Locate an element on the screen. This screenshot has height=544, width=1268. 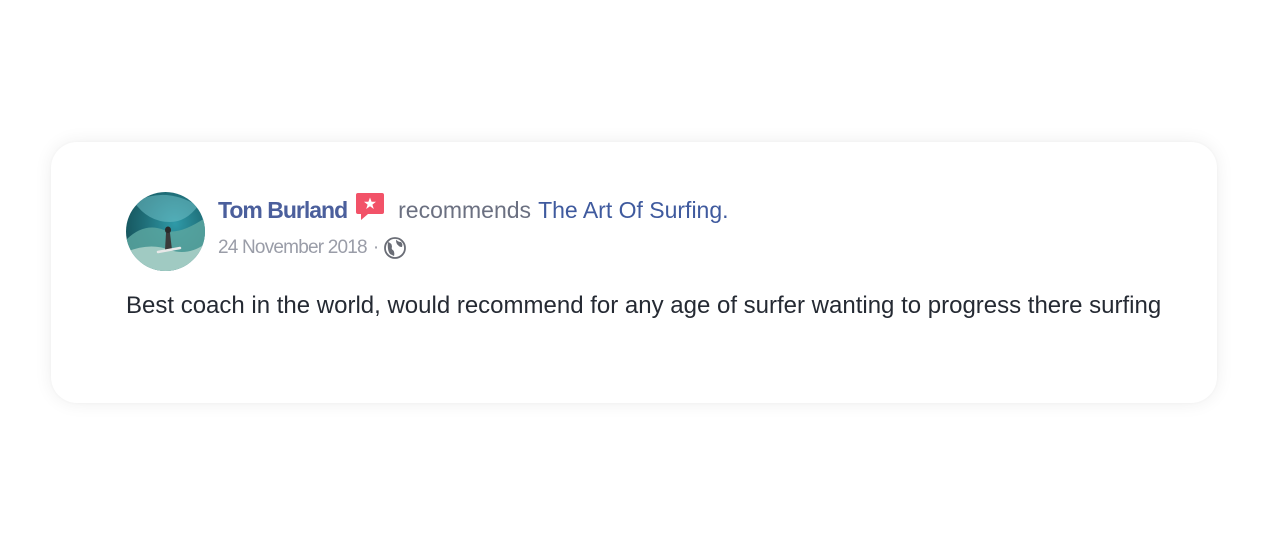
surfer-photo is located at coordinates (165, 232).